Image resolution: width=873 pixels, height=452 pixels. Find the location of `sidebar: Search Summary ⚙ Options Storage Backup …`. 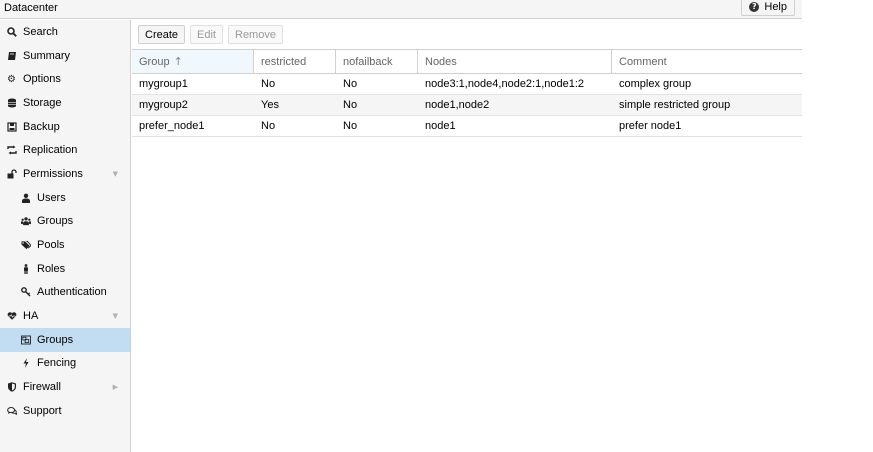

sidebar: Search Summary ⚙ Options Storage Backup … is located at coordinates (65, 236).